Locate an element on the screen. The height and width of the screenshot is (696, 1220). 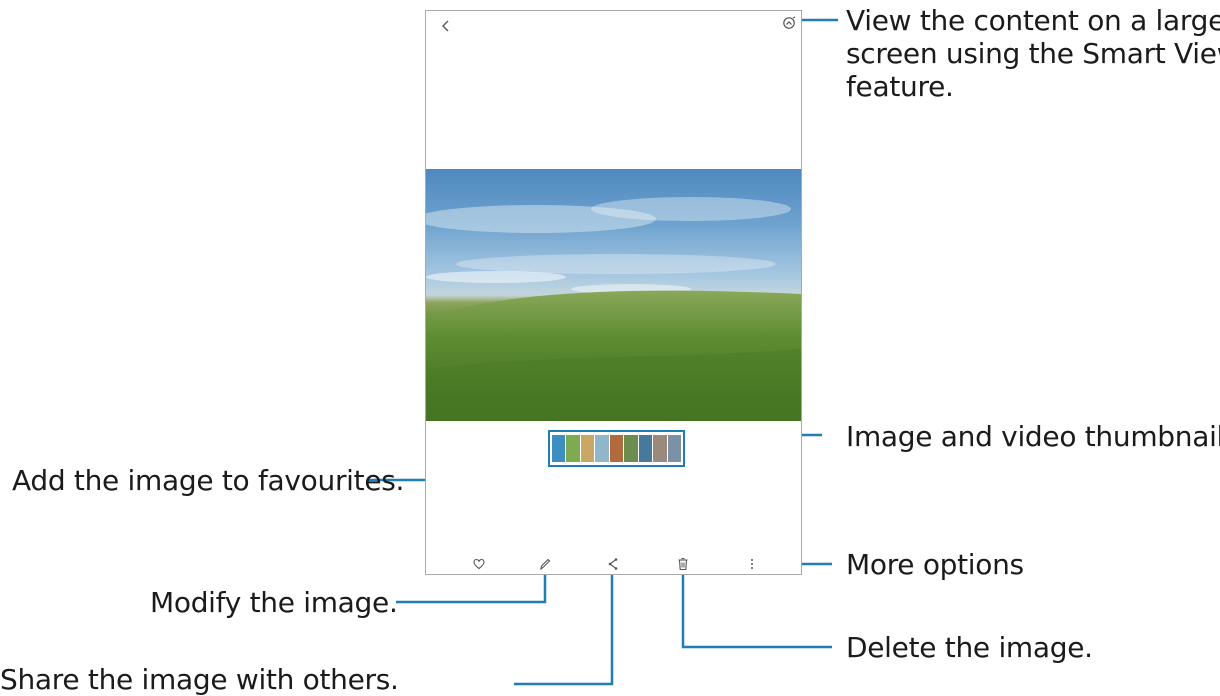
thumbnail-strip is located at coordinates (616, 448).